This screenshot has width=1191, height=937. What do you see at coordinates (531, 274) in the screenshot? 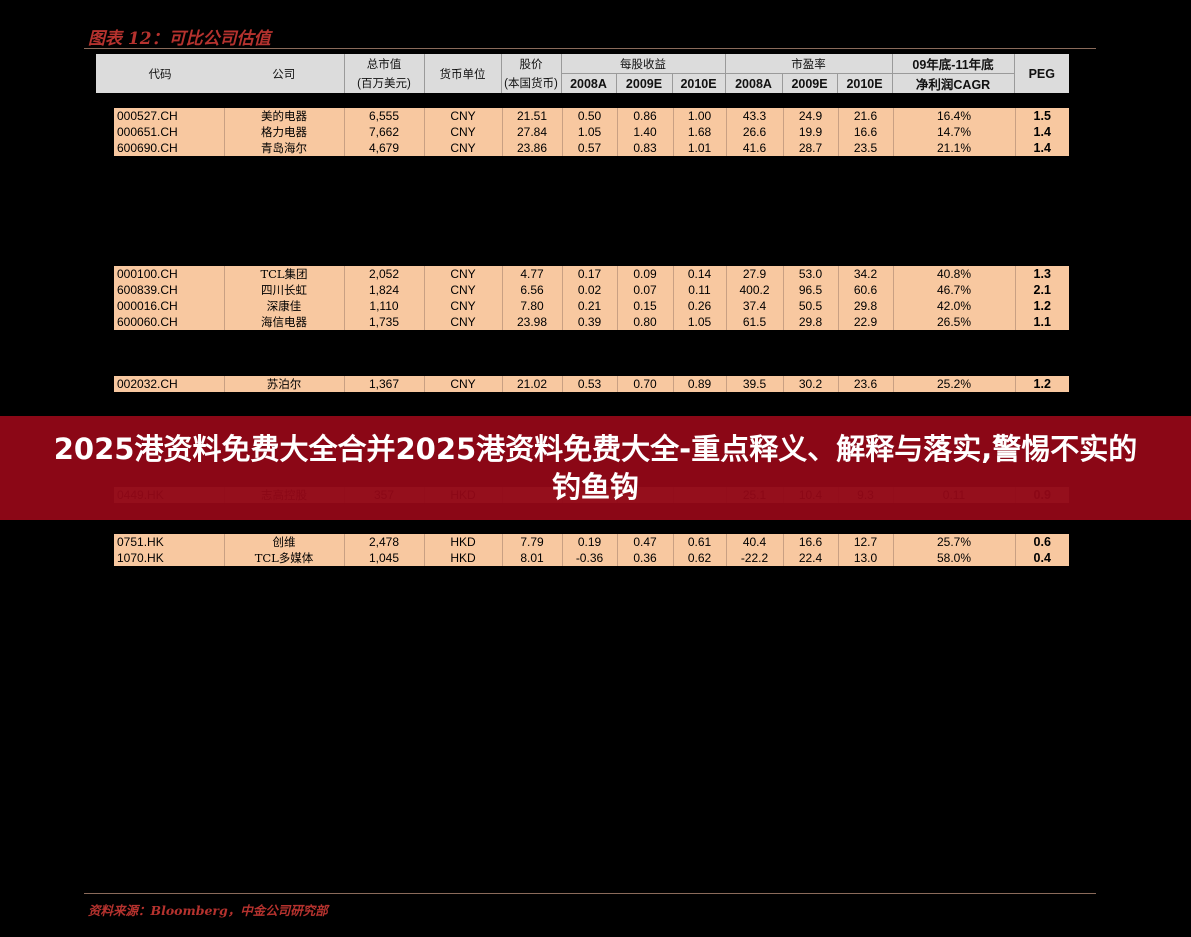
I see `cell-price: 4.77` at bounding box center [531, 274].